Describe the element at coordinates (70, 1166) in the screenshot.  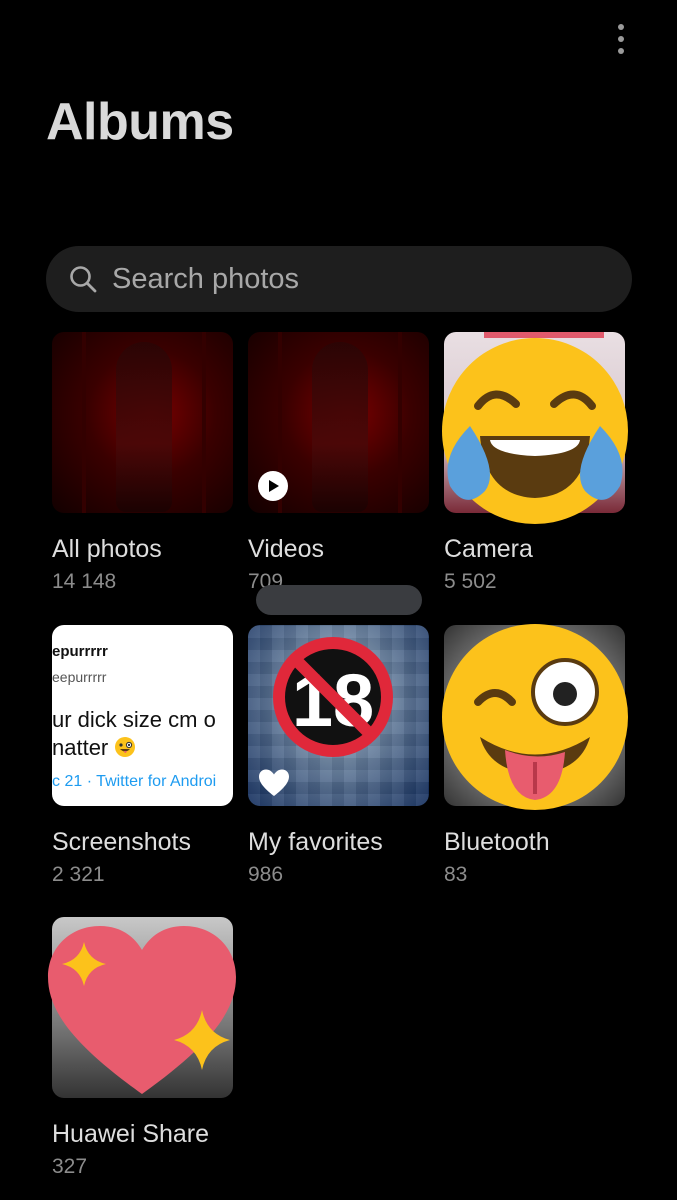
I see `album-count: 327` at that location.